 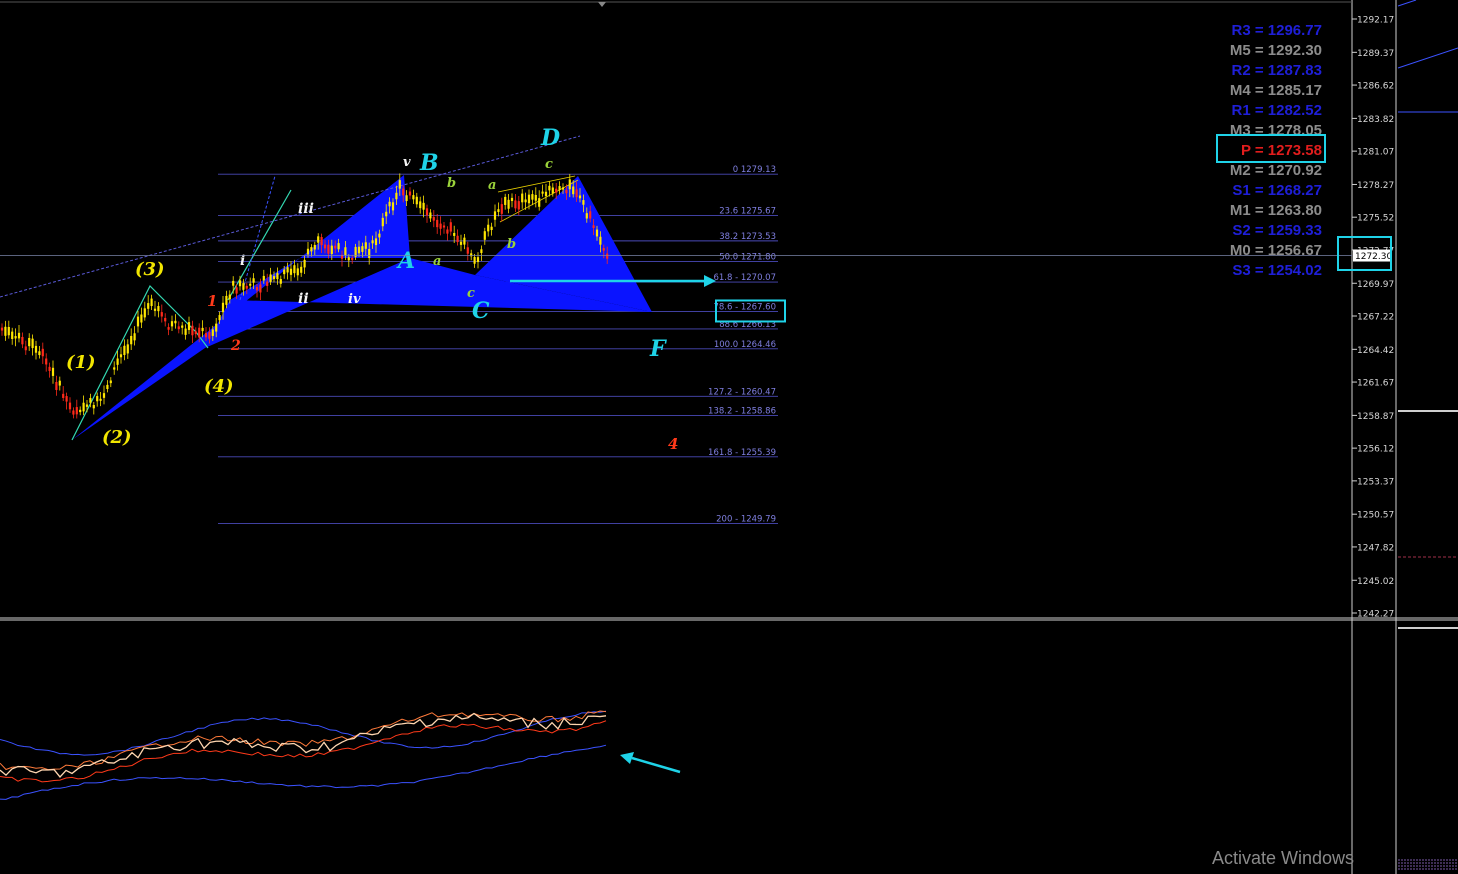 I want to click on pivot-level-label: R2 = 1287.83, so click(x=1277, y=70).